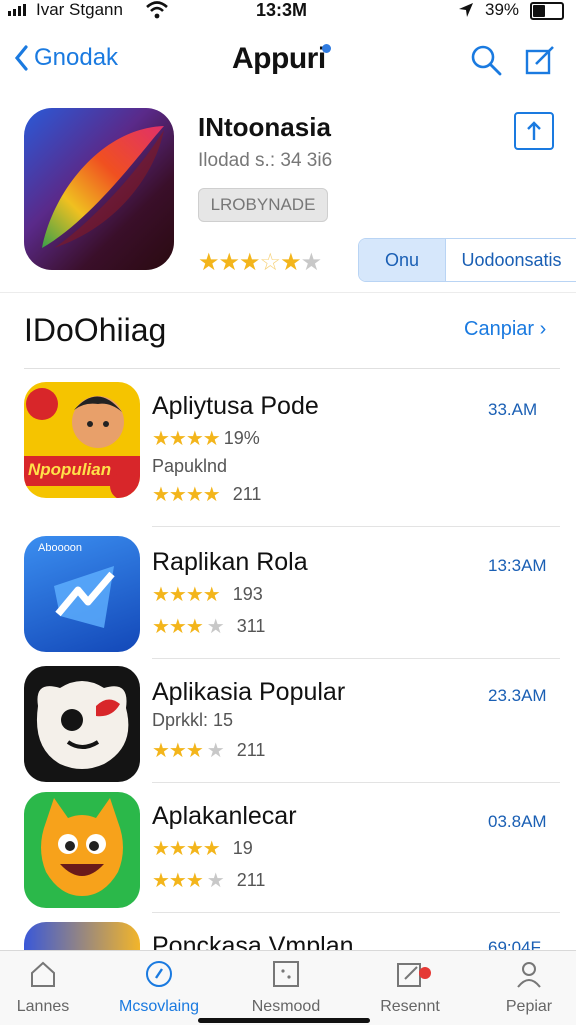 The image size is (576, 1025). What do you see at coordinates (499, 329) in the screenshot?
I see `see-all-label: Canpiar` at bounding box center [499, 329].